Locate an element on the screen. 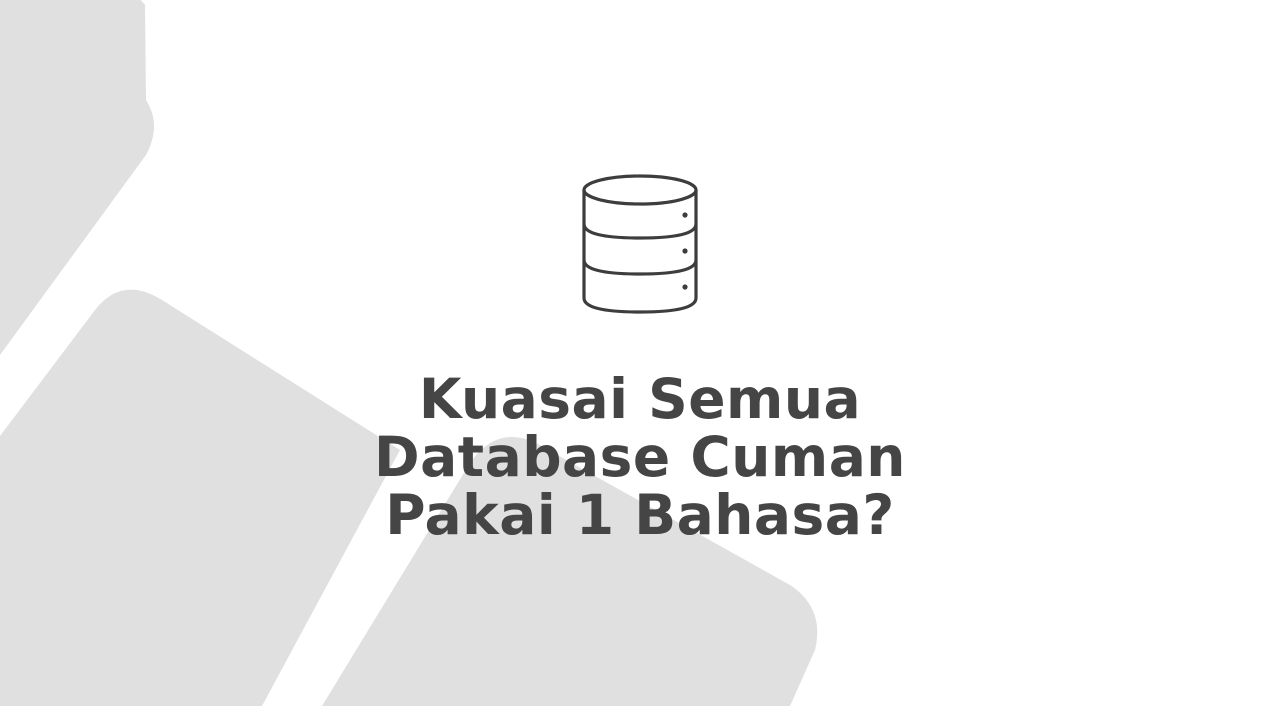  headline-line-3: Pakai 1 Bahasa? is located at coordinates (640, 515).